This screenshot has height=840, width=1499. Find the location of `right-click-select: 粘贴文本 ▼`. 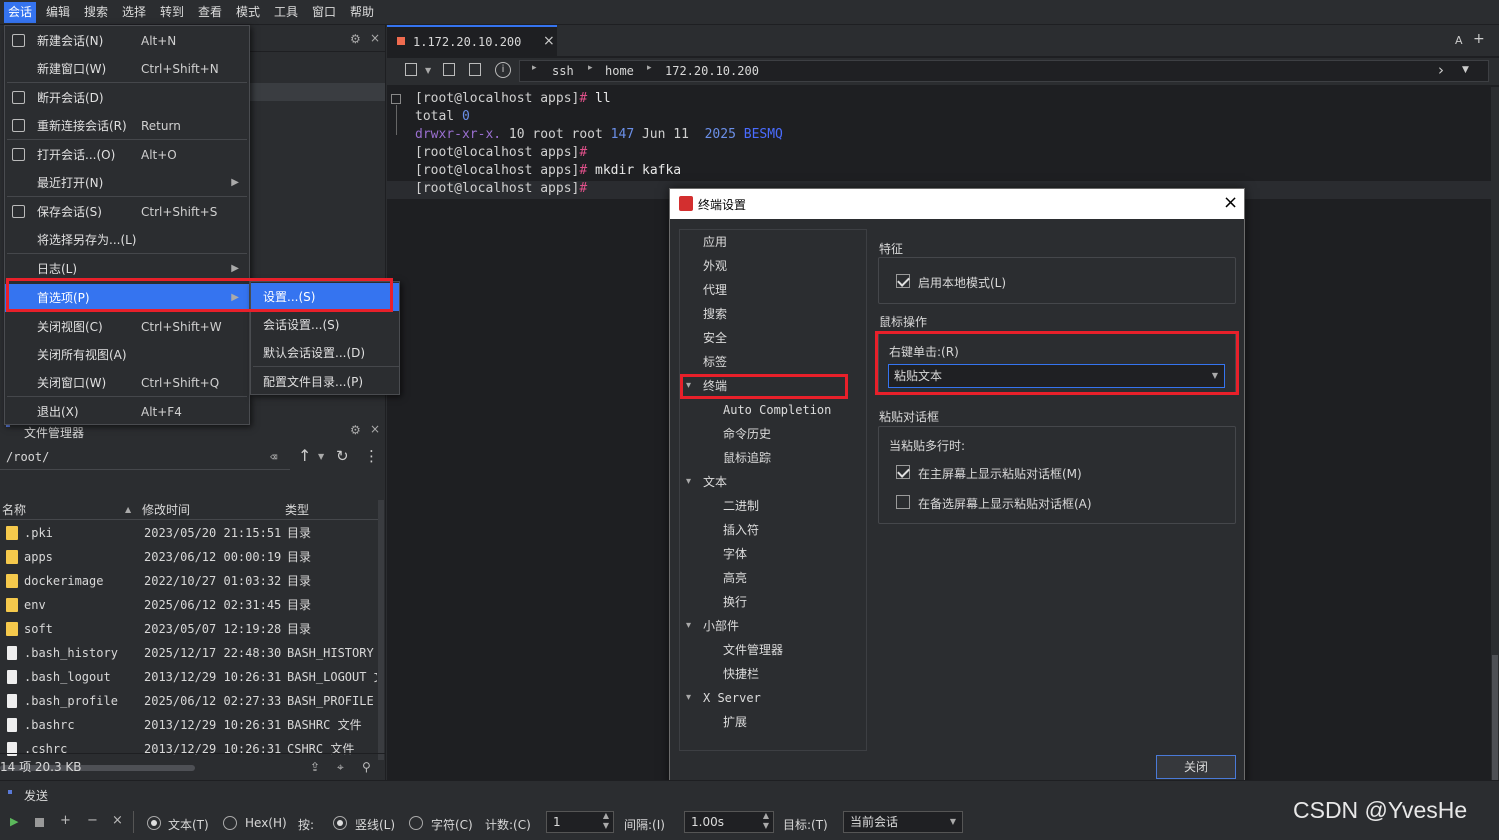

right-click-select: 粘贴文本 ▼ is located at coordinates (1056, 376).